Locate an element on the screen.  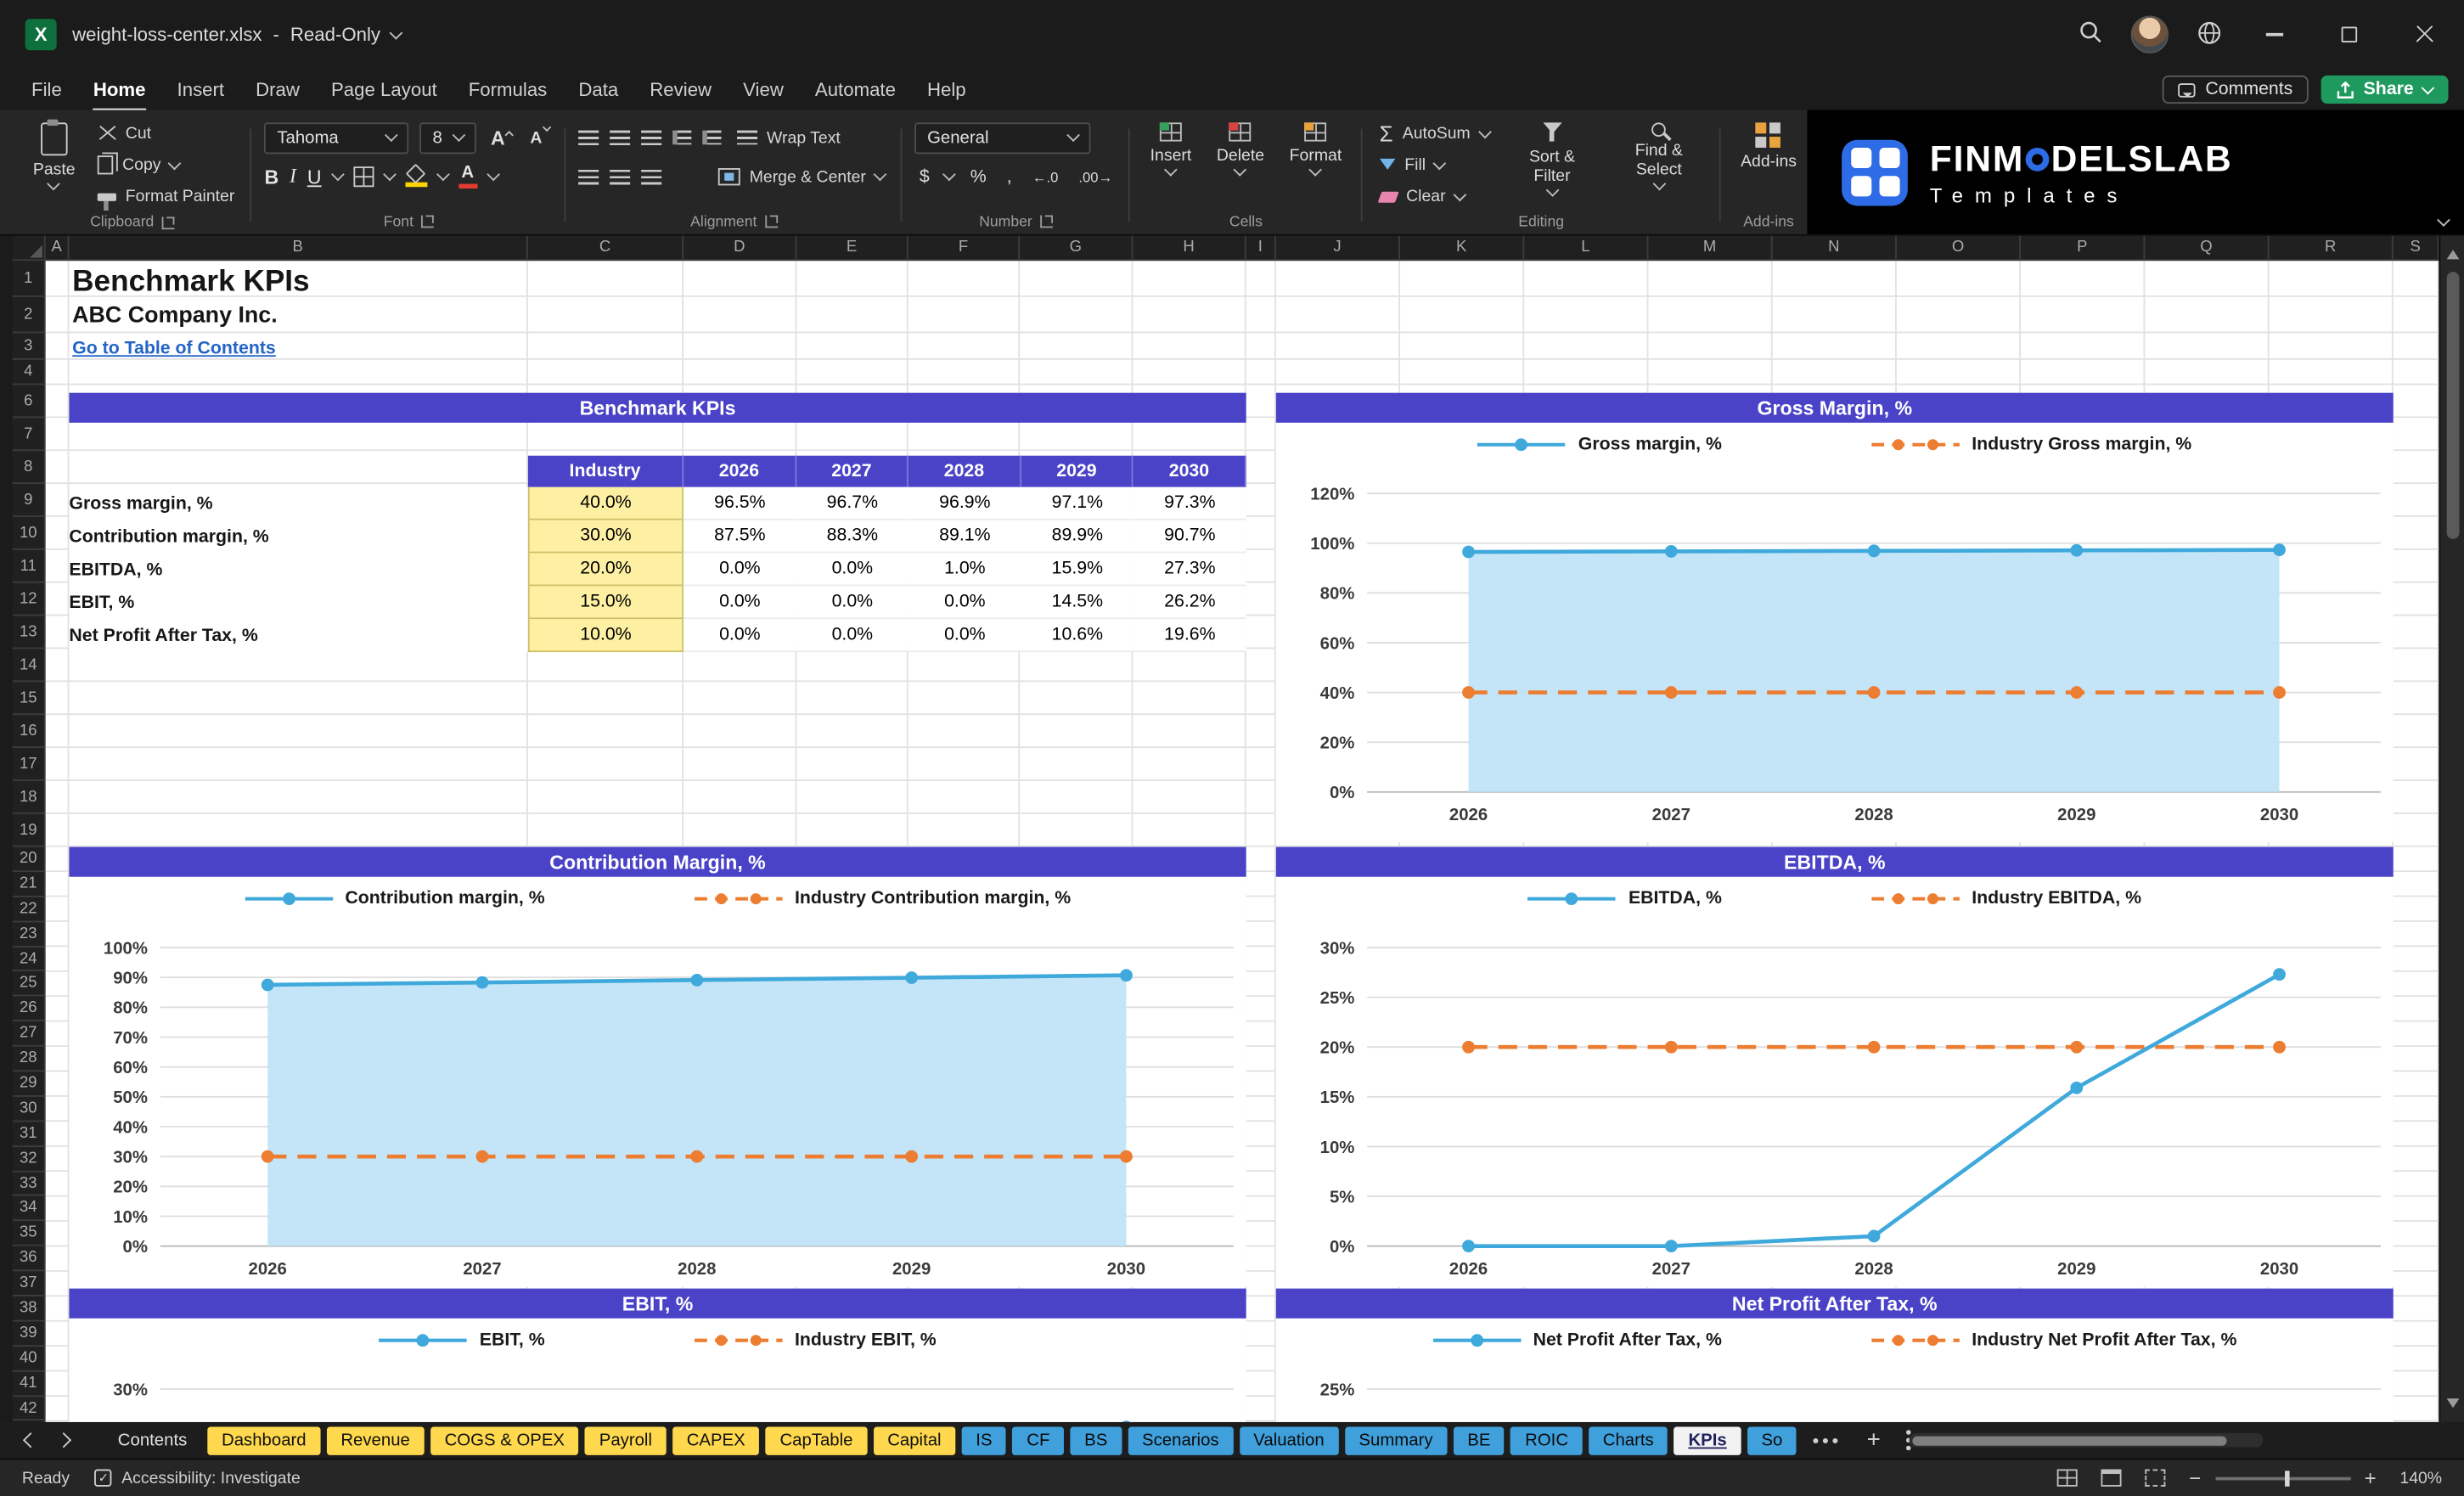
number-format-select: General is located at coordinates (1002, 137).